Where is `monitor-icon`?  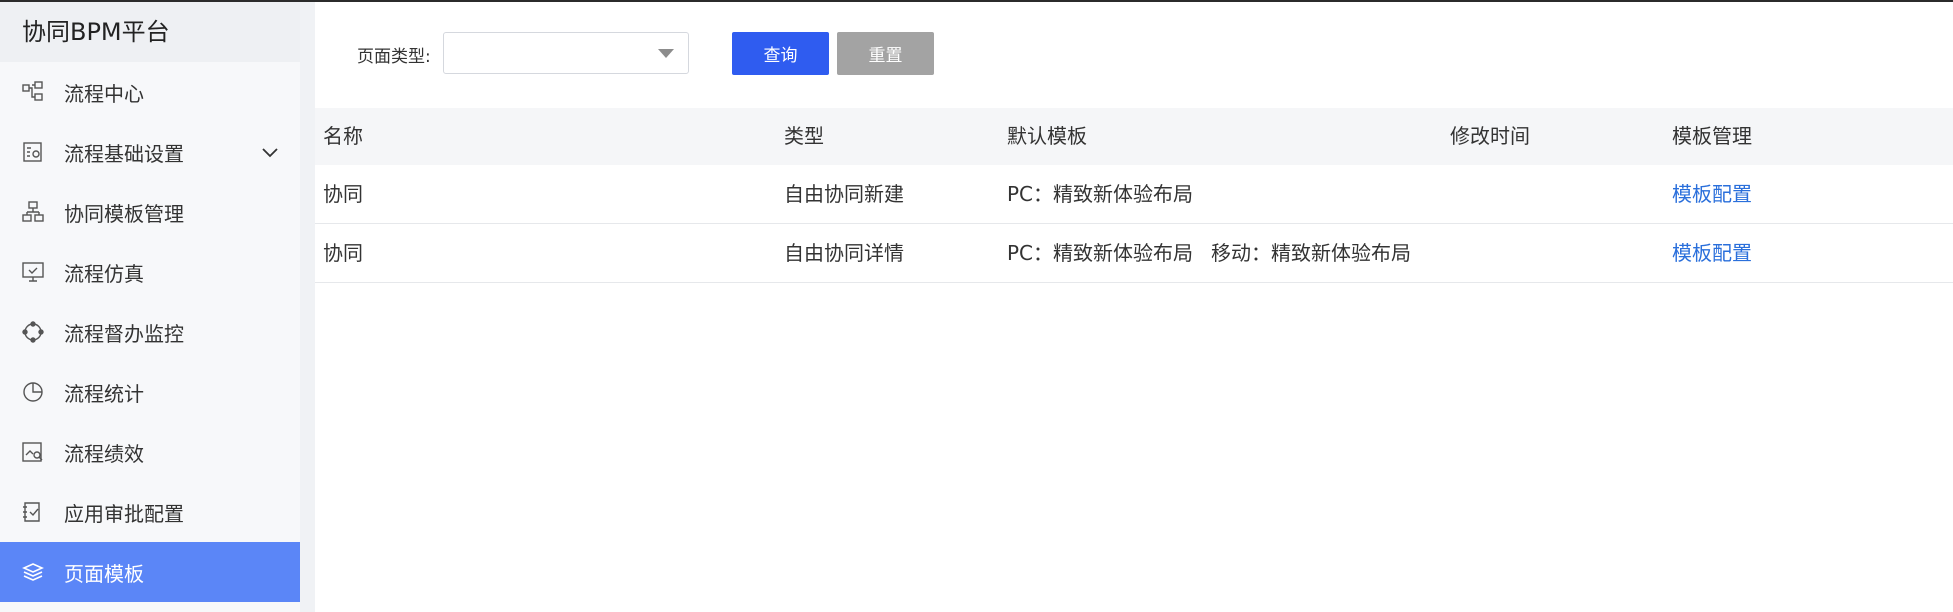 monitor-icon is located at coordinates (33, 272).